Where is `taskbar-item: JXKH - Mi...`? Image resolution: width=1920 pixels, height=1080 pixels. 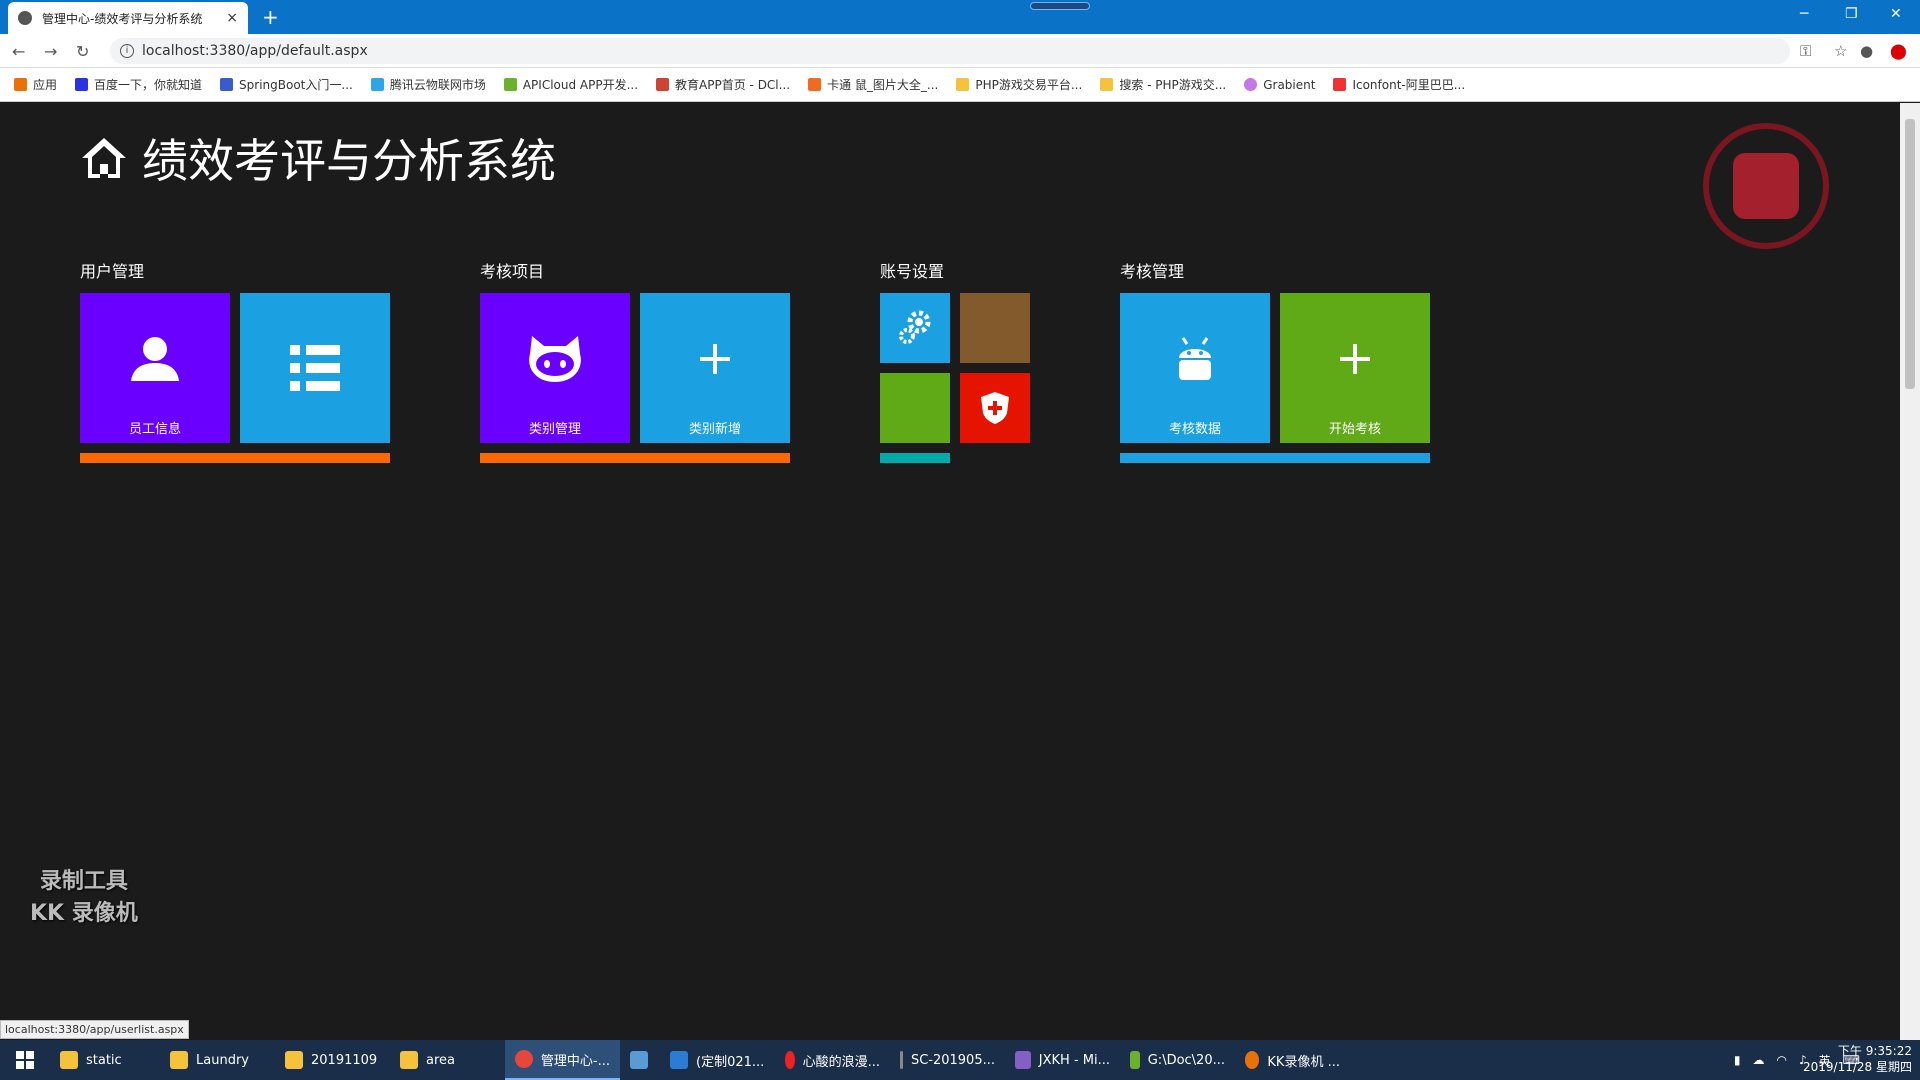
taskbar-item: JXKH - Mi... is located at coordinates (1062, 1060).